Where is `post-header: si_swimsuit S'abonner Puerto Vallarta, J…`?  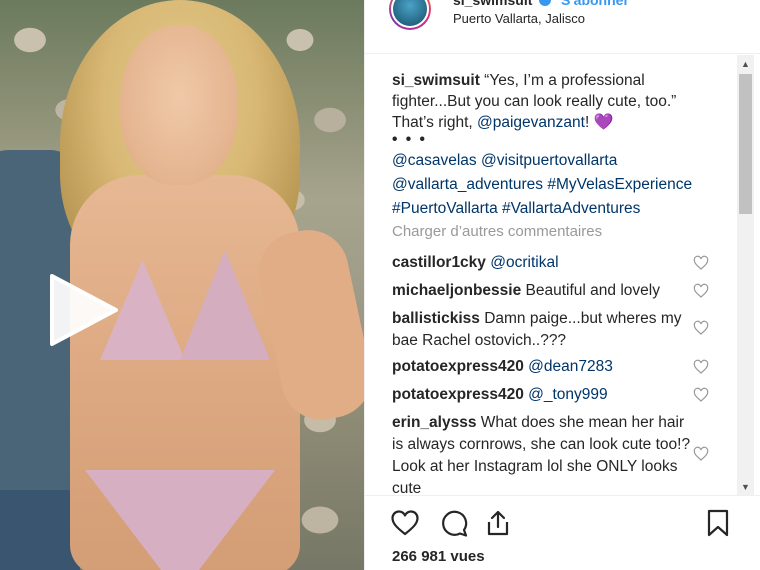
post-header: si_swimsuit S'abonner Puerto Vallarta, J… is located at coordinates (562, 27).